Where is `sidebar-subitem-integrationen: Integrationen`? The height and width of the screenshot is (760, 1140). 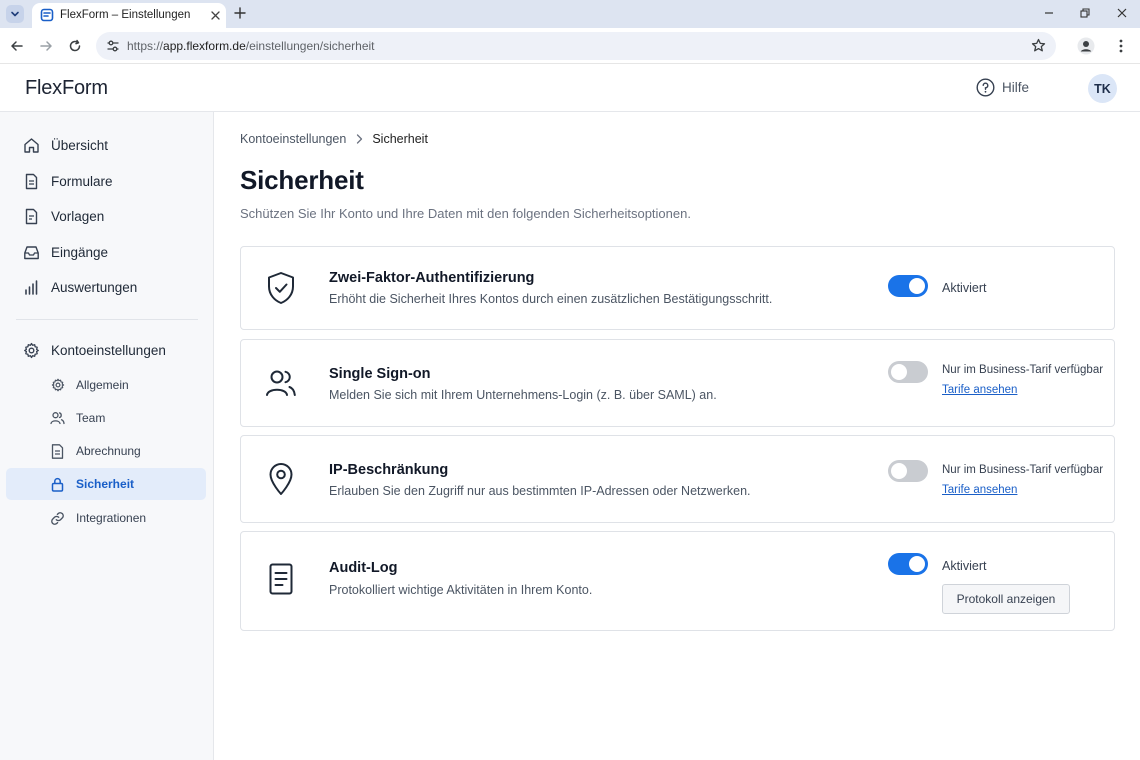
sidebar-subitem-integrationen: Integrationen is located at coordinates (106, 518).